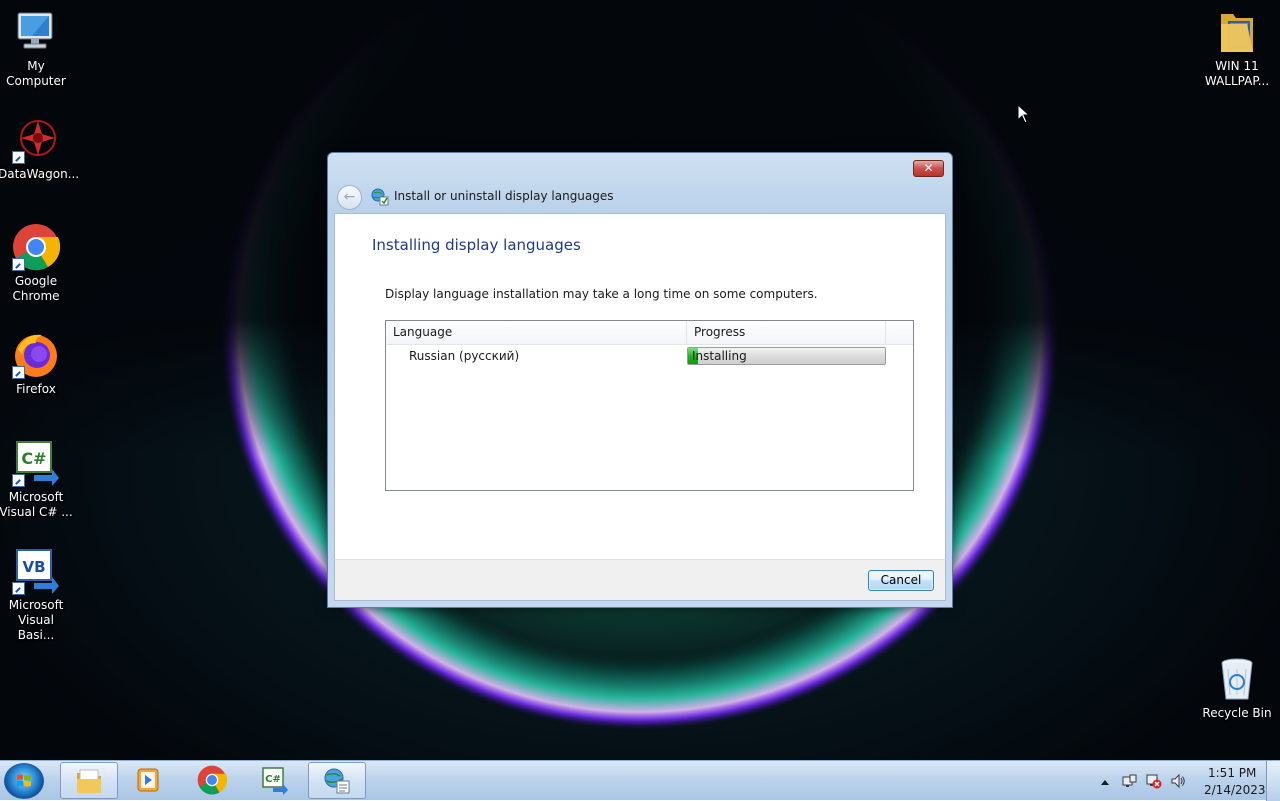 The height and width of the screenshot is (801, 1280). What do you see at coordinates (504, 196) in the screenshot?
I see `window-title: Install or uninstall display languages` at bounding box center [504, 196].